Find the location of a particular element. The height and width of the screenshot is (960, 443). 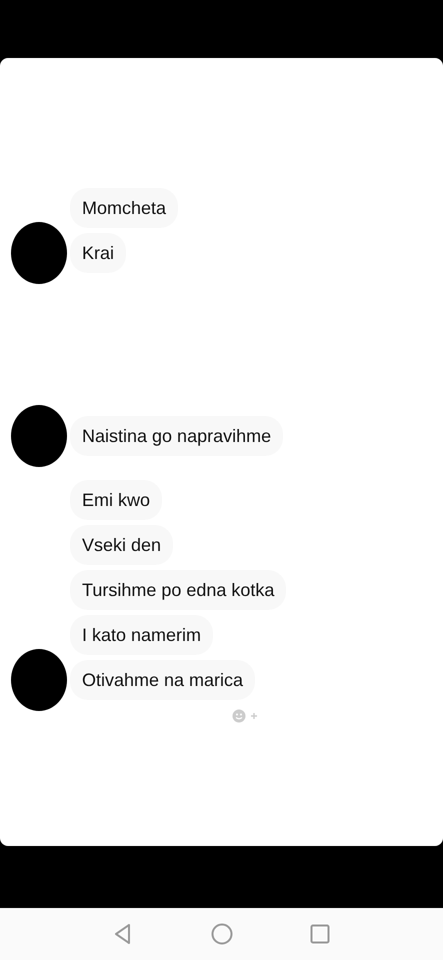

add-reaction-icon is located at coordinates (245, 716).